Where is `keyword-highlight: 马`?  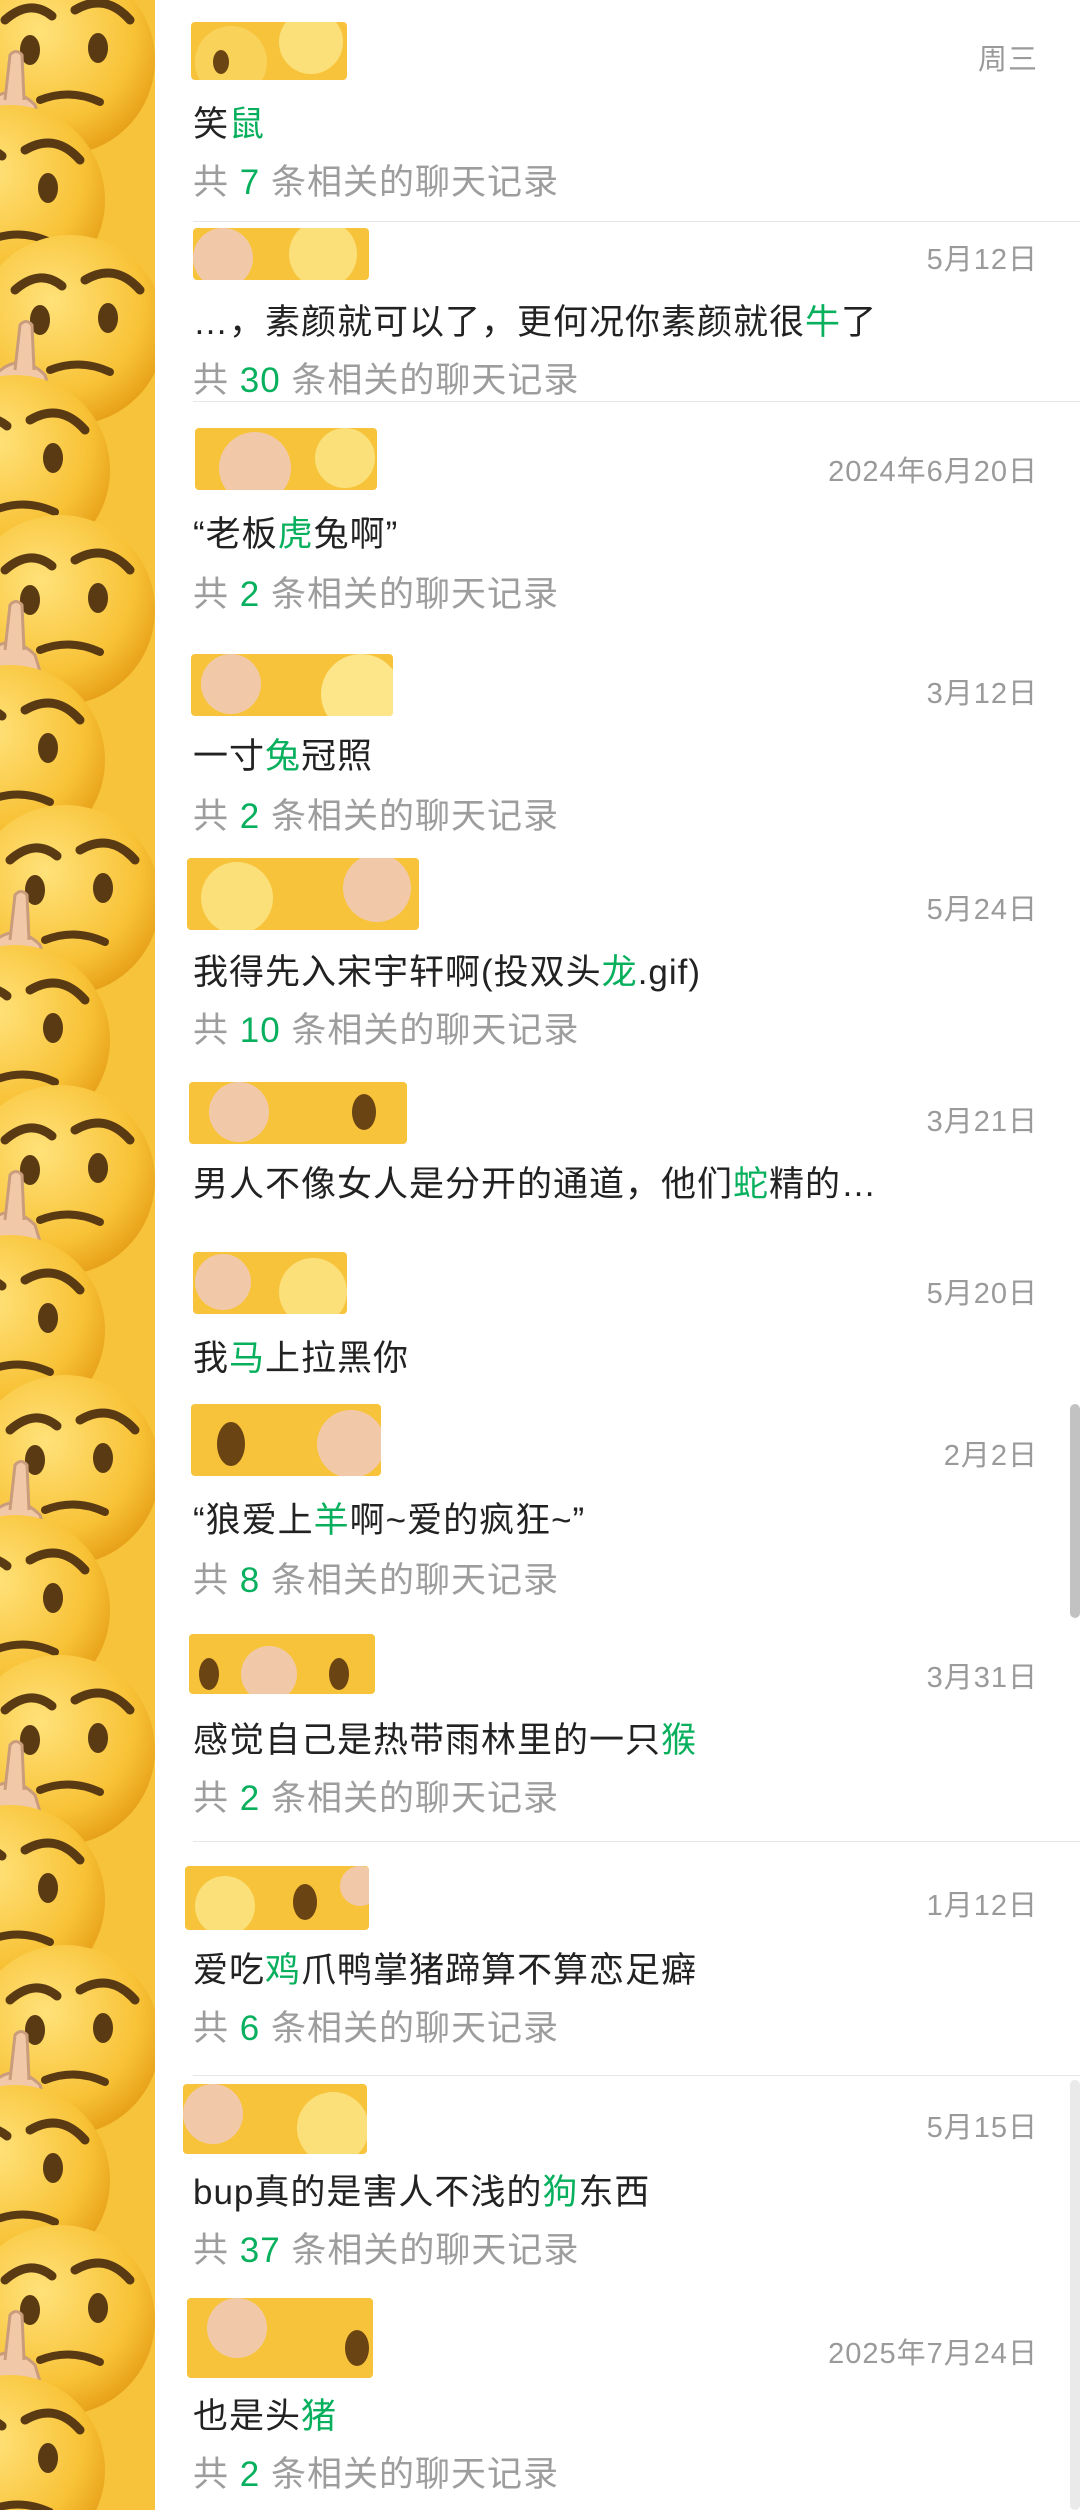 keyword-highlight: 马 is located at coordinates (247, 1358).